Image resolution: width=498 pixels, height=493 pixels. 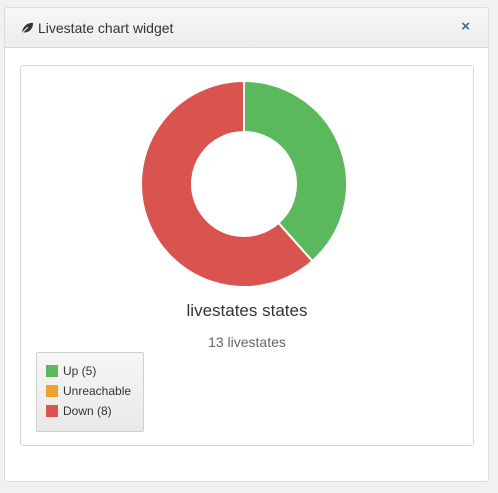 I want to click on legend-swatch-down, so click(x=52, y=411).